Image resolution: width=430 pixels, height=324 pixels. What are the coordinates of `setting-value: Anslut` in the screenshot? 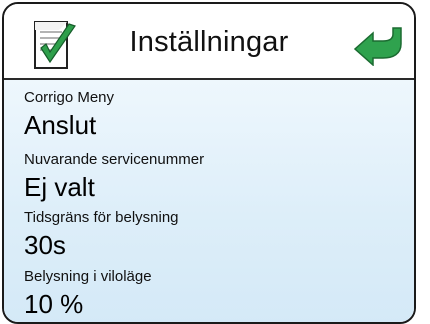 It's located at (60, 125).